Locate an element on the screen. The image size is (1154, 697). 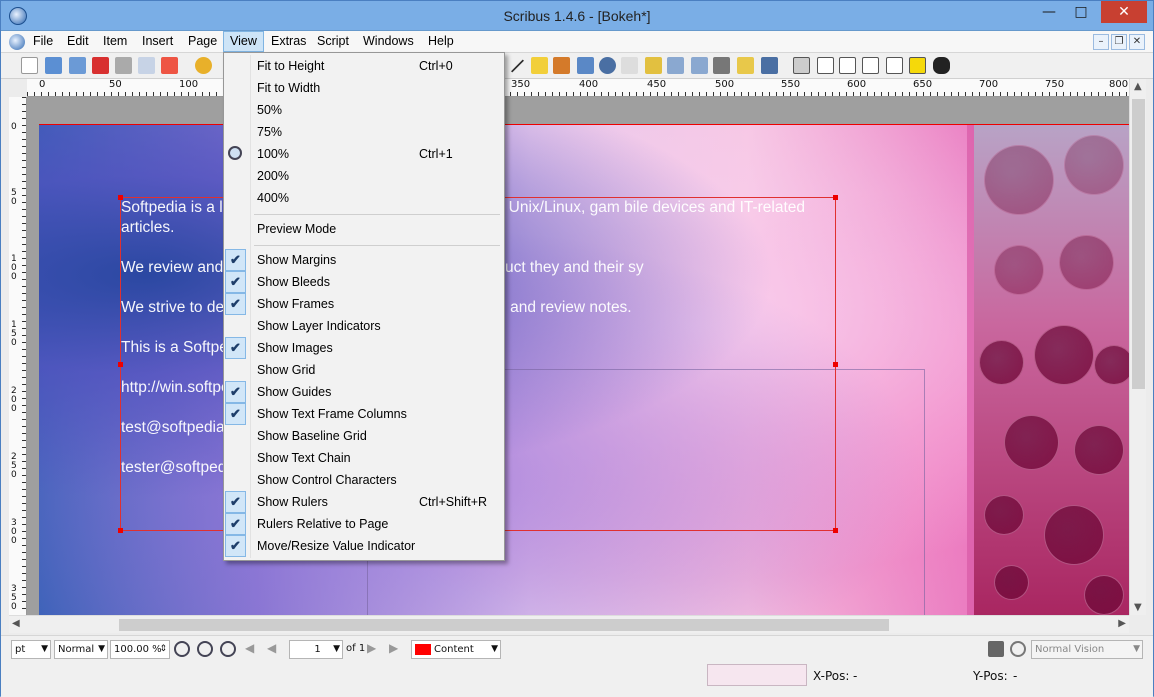
vertical-scrollbar: ▲ ▼ is located at coordinates (1137, 347).